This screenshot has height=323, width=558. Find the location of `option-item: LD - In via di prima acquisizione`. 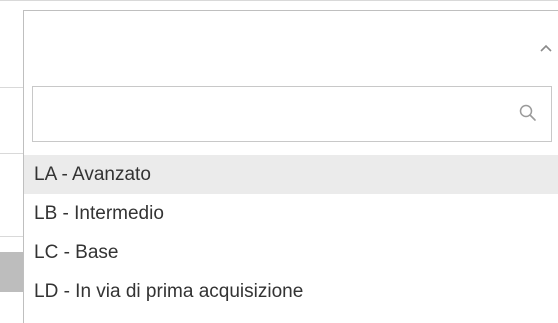

option-item: LD - In via di prima acquisizione is located at coordinates (291, 291).